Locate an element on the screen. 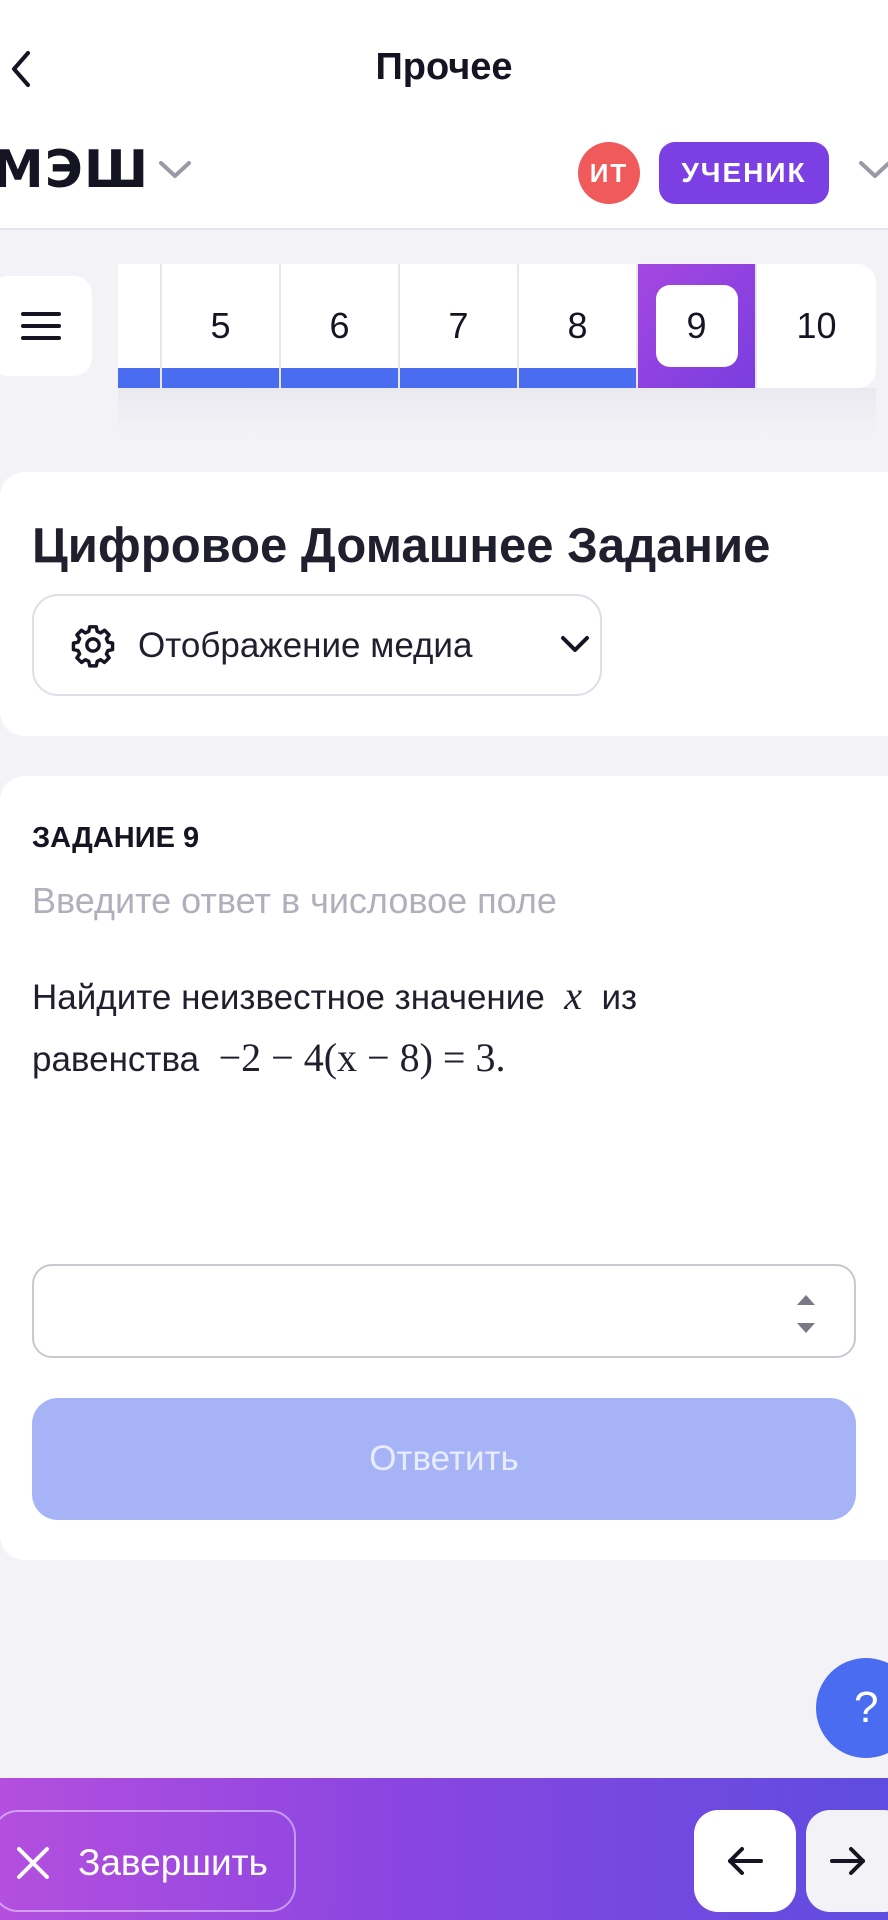 The image size is (888, 1920). submit-answer-button: Ответить is located at coordinates (444, 1459).